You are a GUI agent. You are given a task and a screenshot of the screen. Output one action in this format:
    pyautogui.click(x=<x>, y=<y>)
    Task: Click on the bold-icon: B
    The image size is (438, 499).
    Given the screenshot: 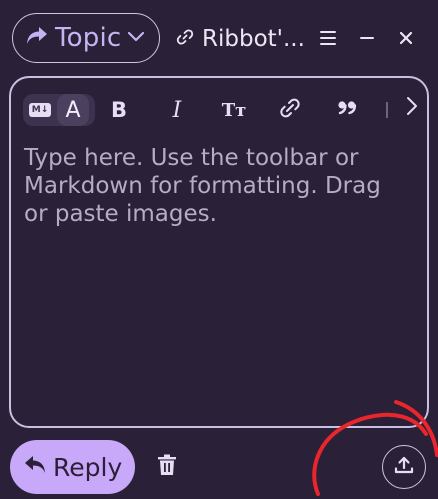 What is the action you would take?
    pyautogui.click(x=118, y=110)
    